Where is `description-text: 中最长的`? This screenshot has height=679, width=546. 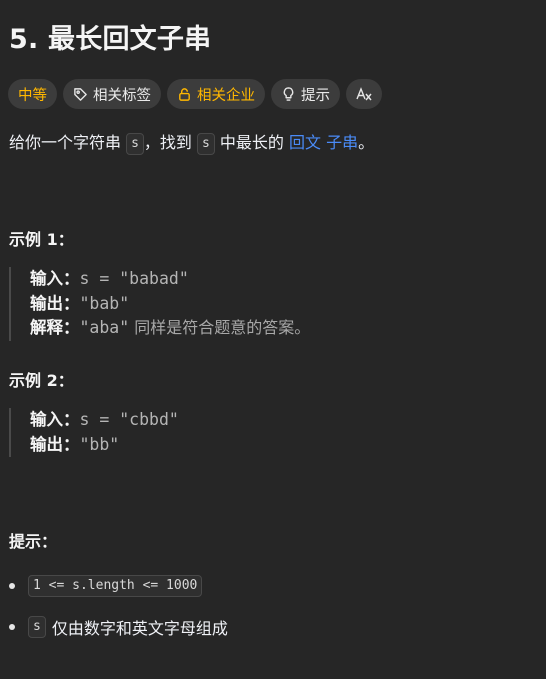 description-text: 中最长的 is located at coordinates (252, 142).